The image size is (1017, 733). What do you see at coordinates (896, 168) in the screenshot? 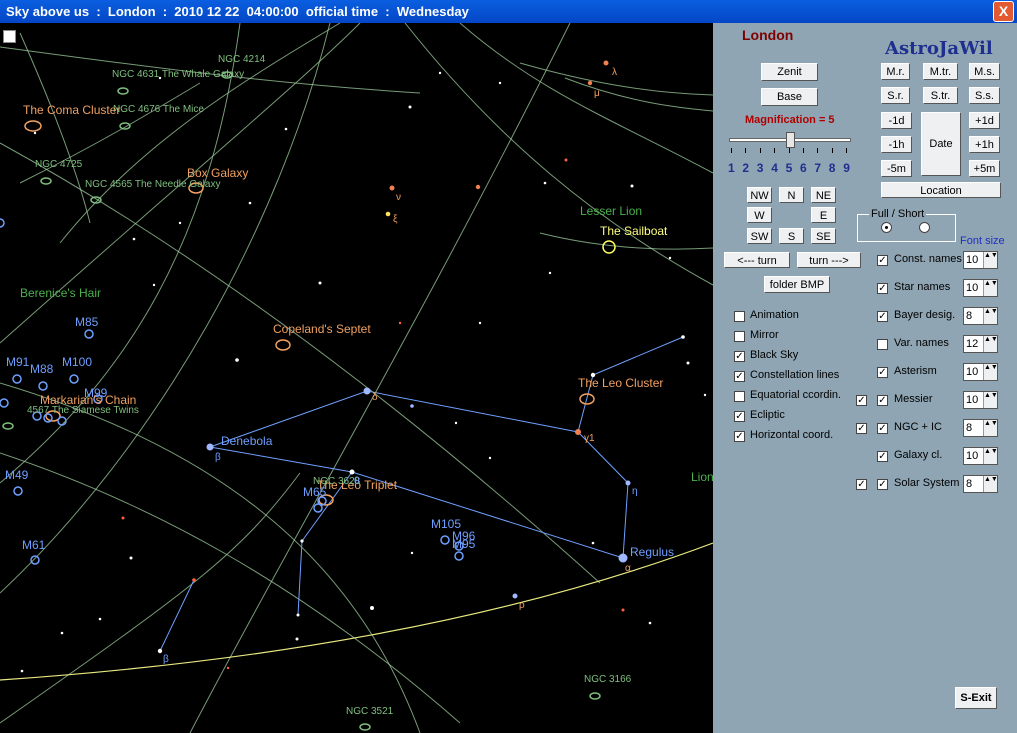
I see `time-minus-5m-button: -5m` at bounding box center [896, 168].